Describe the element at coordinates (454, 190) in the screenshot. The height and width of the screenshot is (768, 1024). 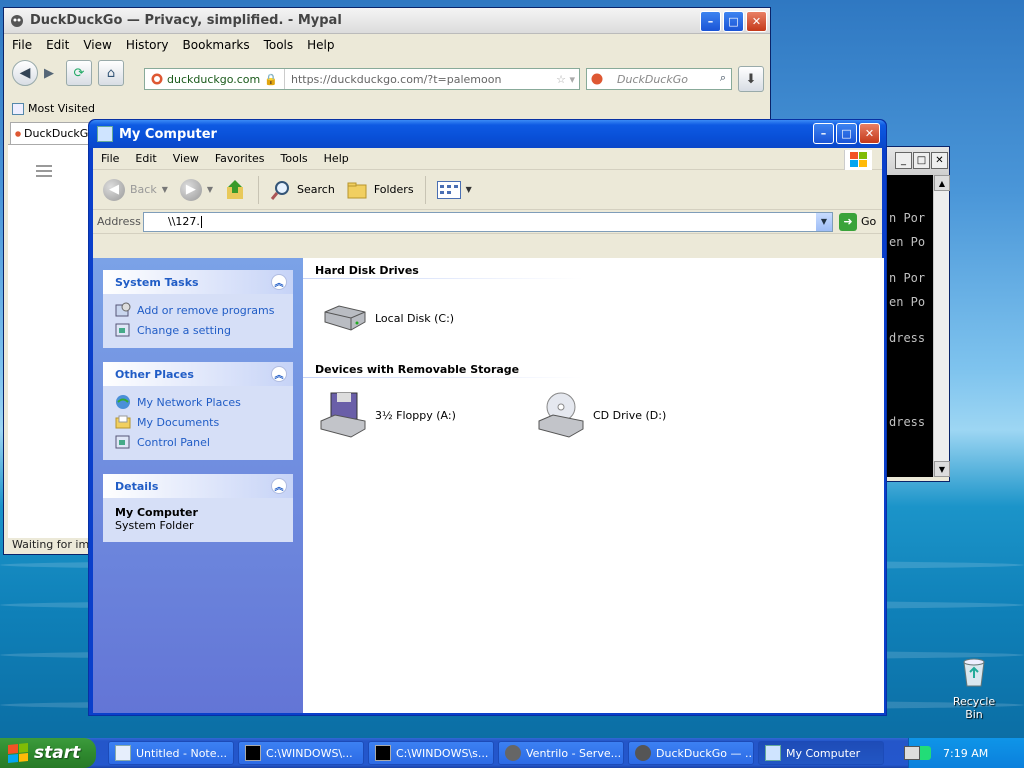
I see `views-button: ▼` at that location.